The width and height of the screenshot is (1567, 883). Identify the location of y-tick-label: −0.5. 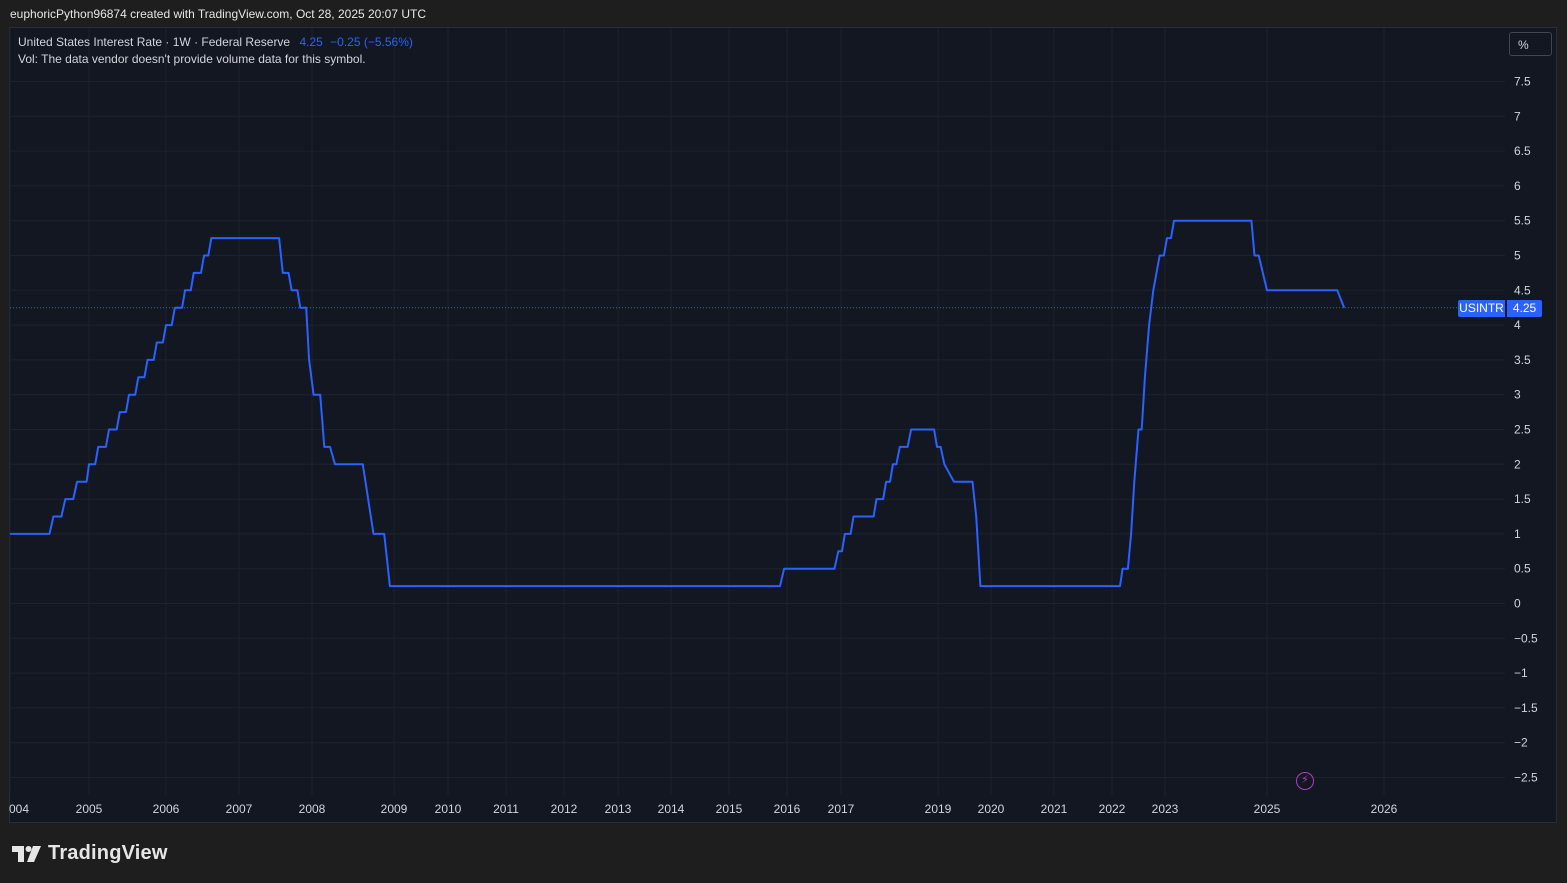
(1526, 638).